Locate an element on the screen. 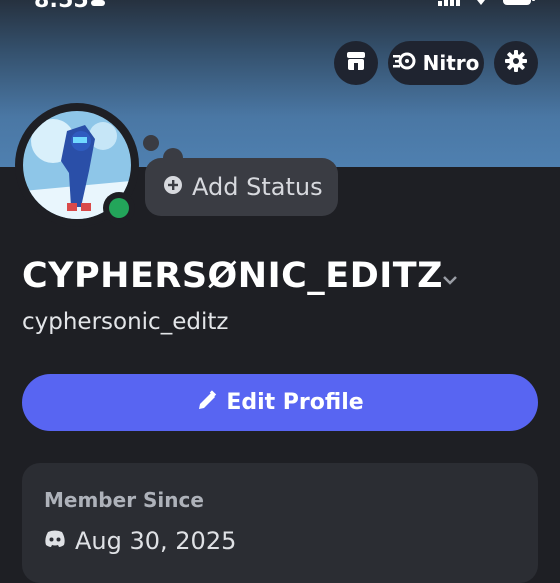  shop-button is located at coordinates (356, 63).